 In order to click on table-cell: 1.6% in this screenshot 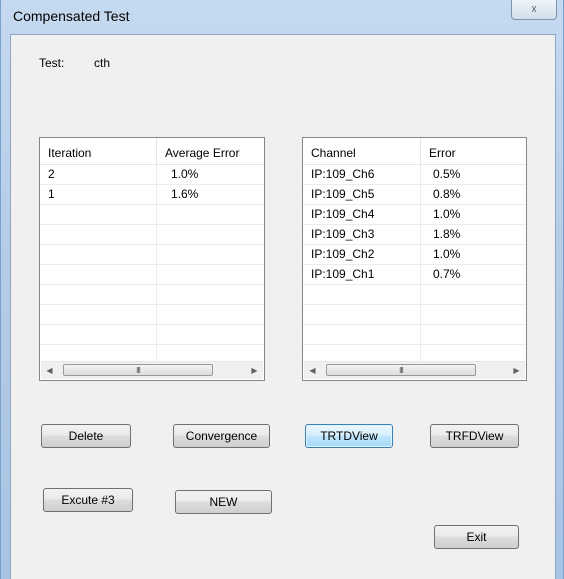, I will do `click(185, 194)`.